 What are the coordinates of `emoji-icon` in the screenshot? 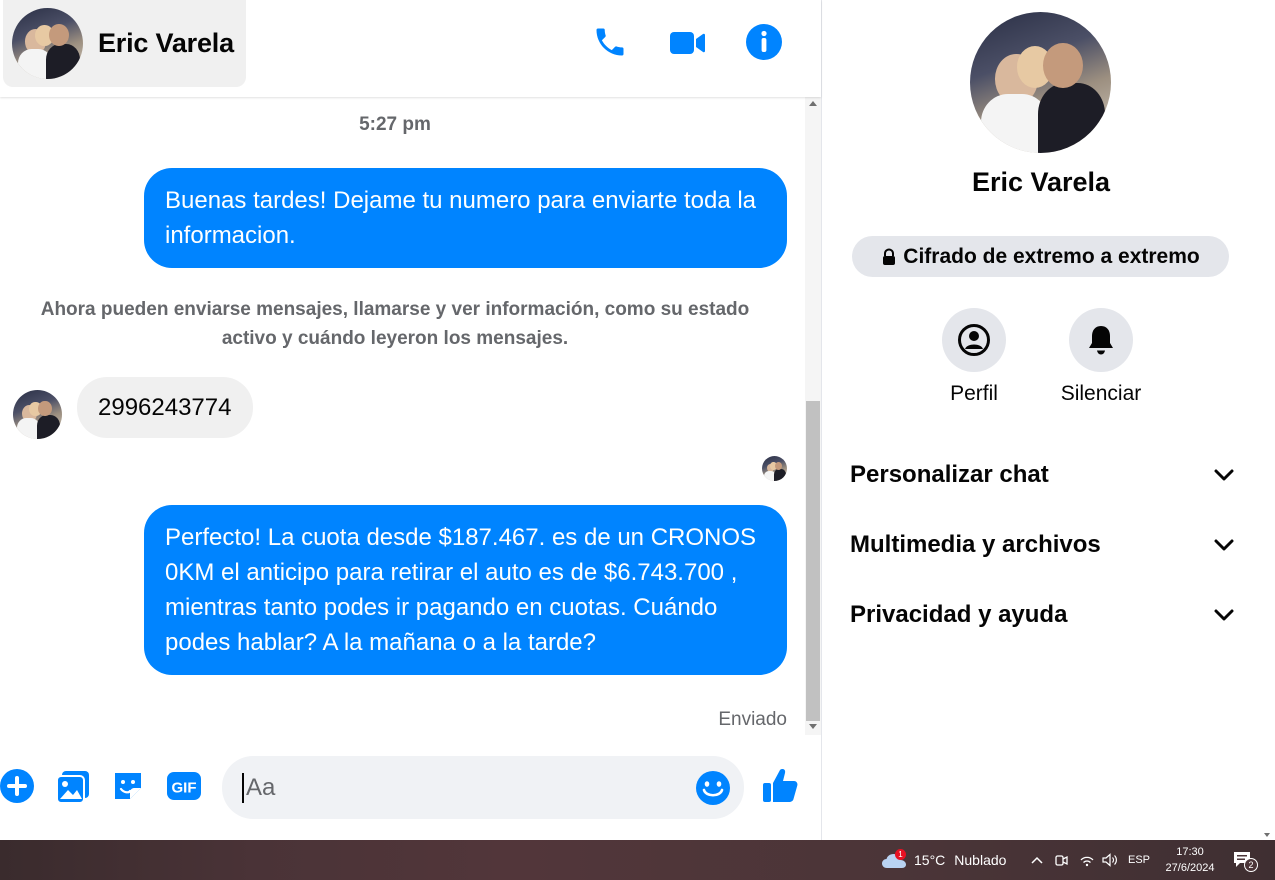 It's located at (713, 788).